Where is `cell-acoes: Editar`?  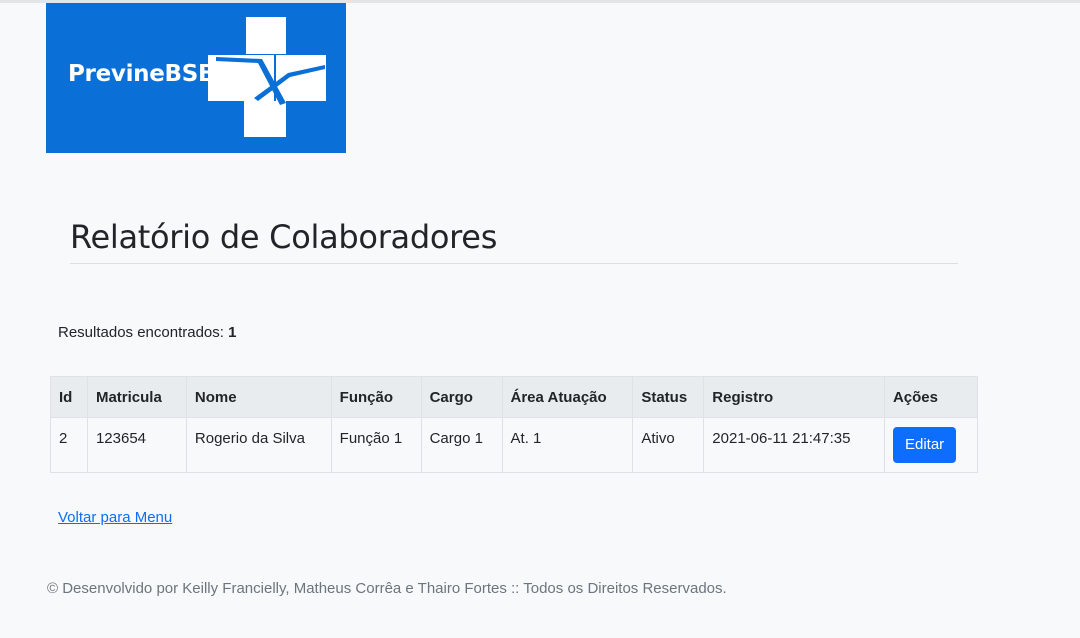 cell-acoes: Editar is located at coordinates (931, 445).